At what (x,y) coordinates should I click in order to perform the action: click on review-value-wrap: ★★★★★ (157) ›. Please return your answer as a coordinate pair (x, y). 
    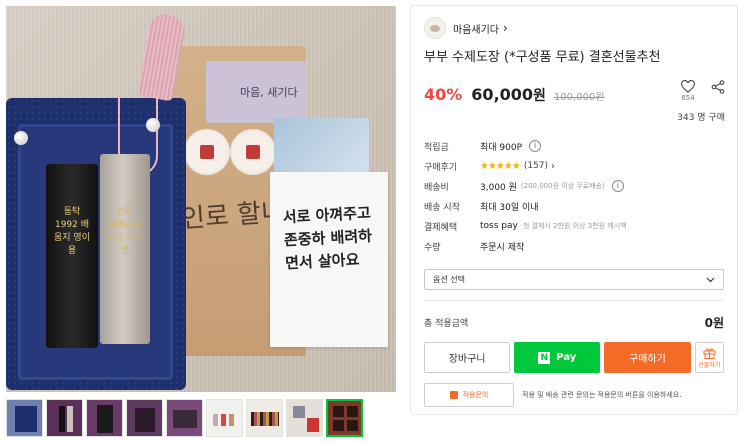
    Looking at the image, I should click on (517, 166).